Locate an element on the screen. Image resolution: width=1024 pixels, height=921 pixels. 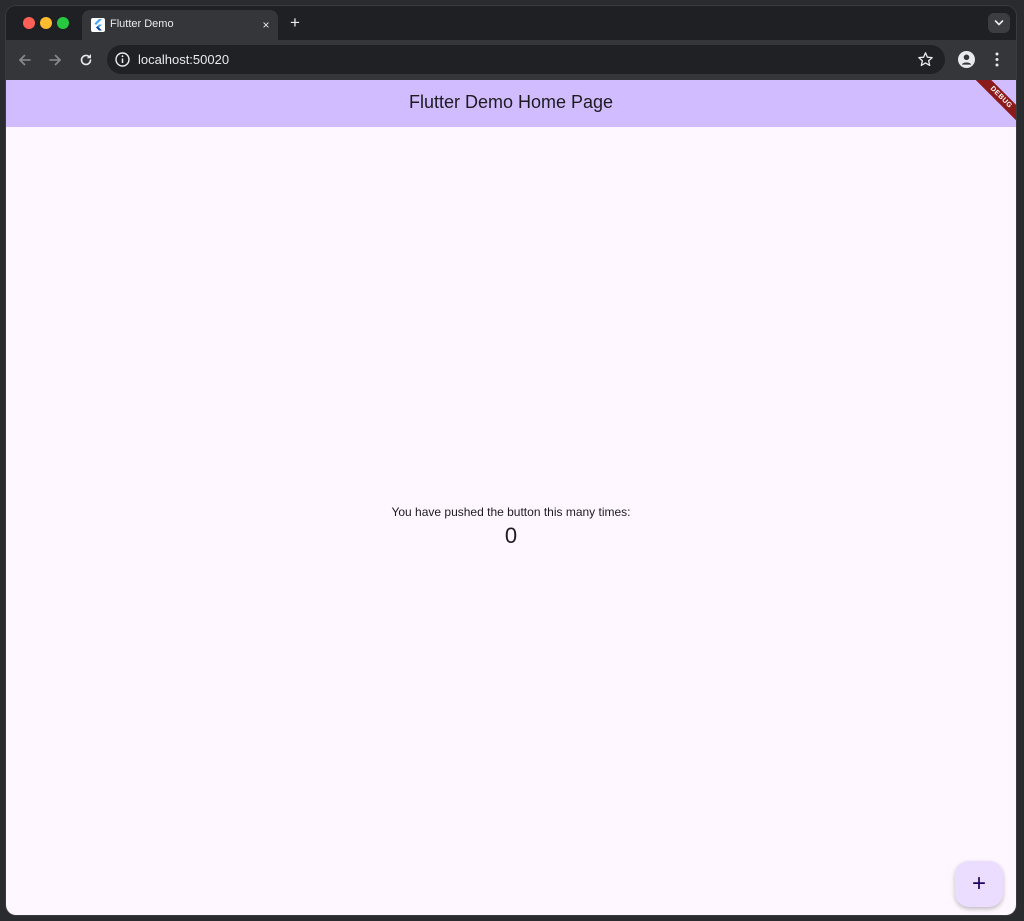
increment-button: + is located at coordinates (979, 884).